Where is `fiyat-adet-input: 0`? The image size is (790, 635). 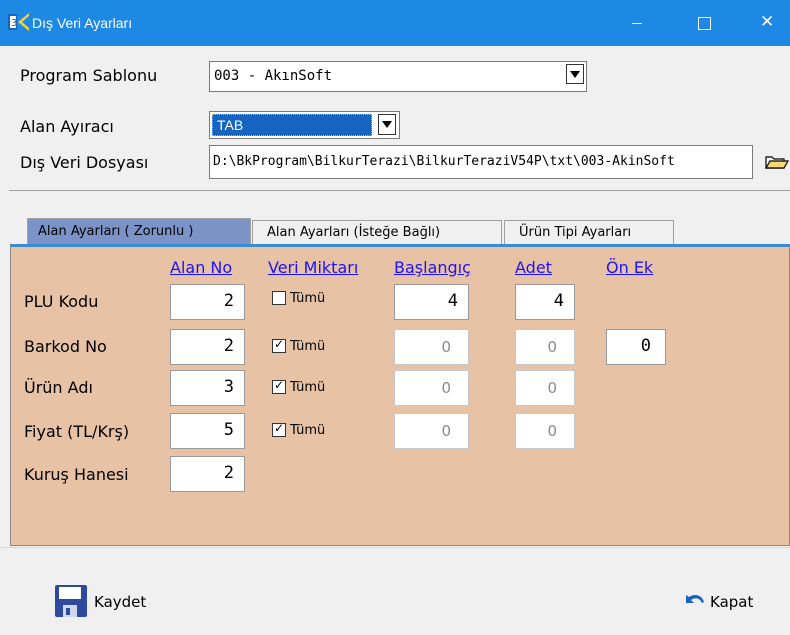 fiyat-adet-input: 0 is located at coordinates (545, 431).